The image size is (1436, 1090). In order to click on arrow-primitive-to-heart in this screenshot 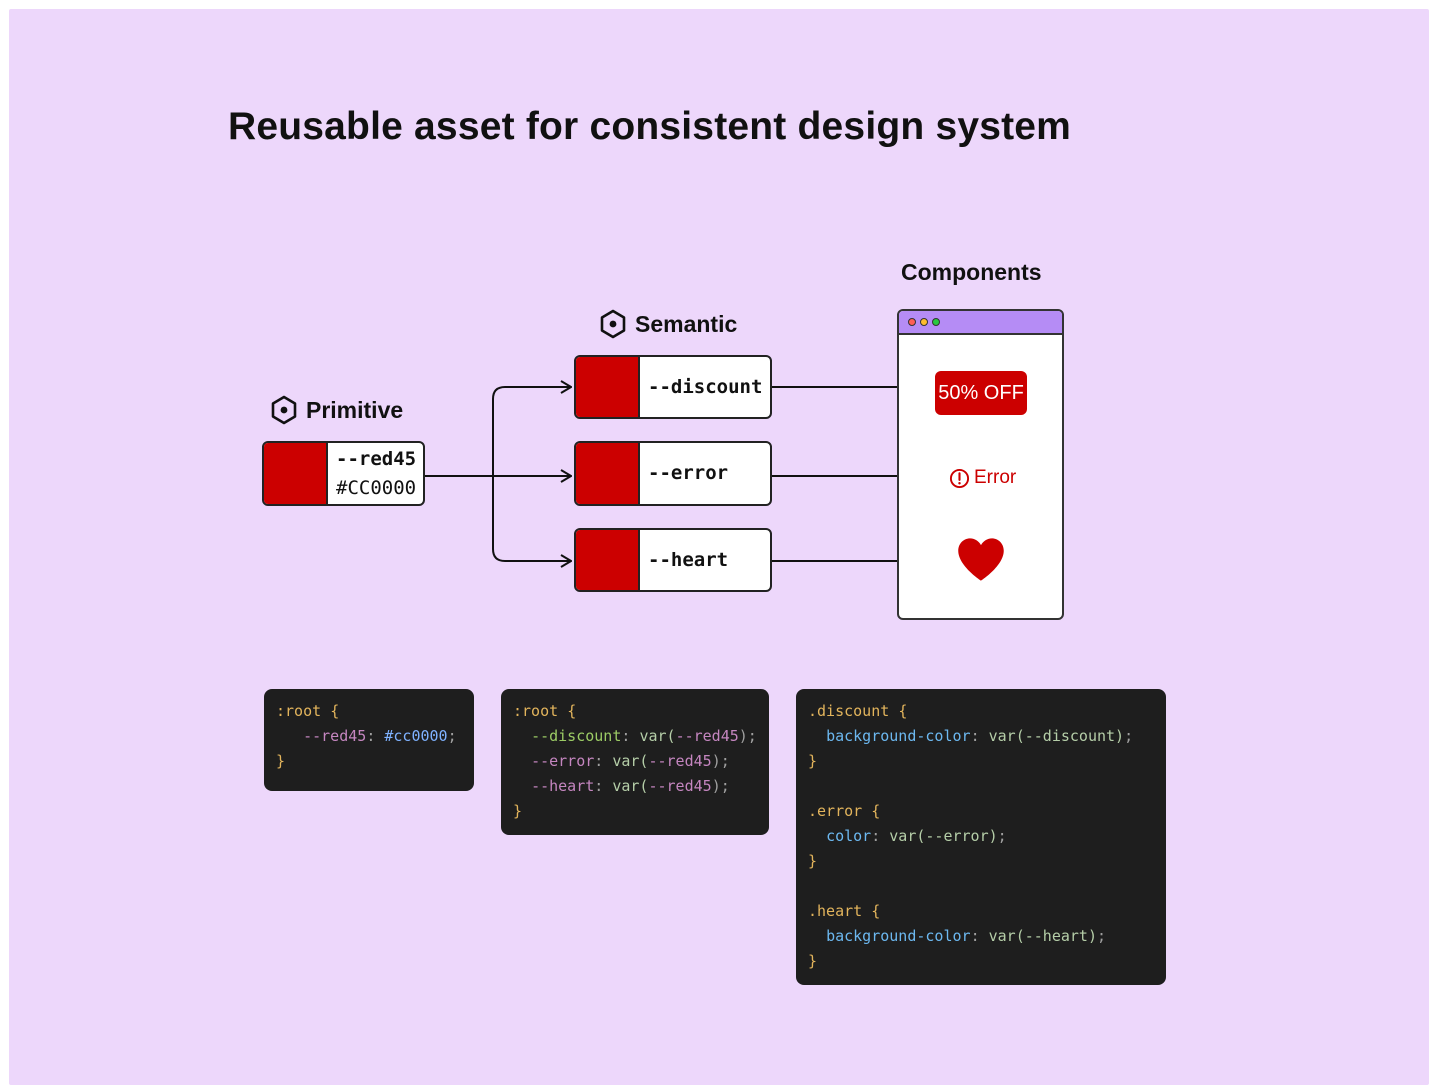, I will do `click(531, 518)`.